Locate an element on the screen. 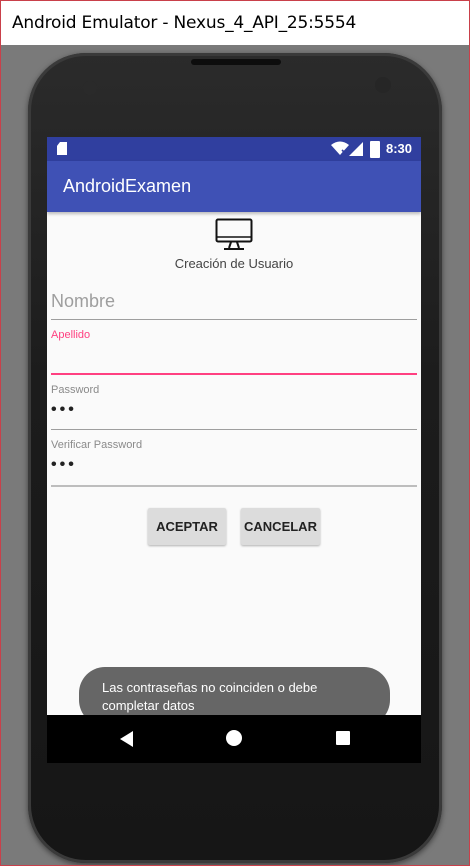 The width and height of the screenshot is (470, 866). verify-password-field: Verificar Password ••• is located at coordinates (234, 463).